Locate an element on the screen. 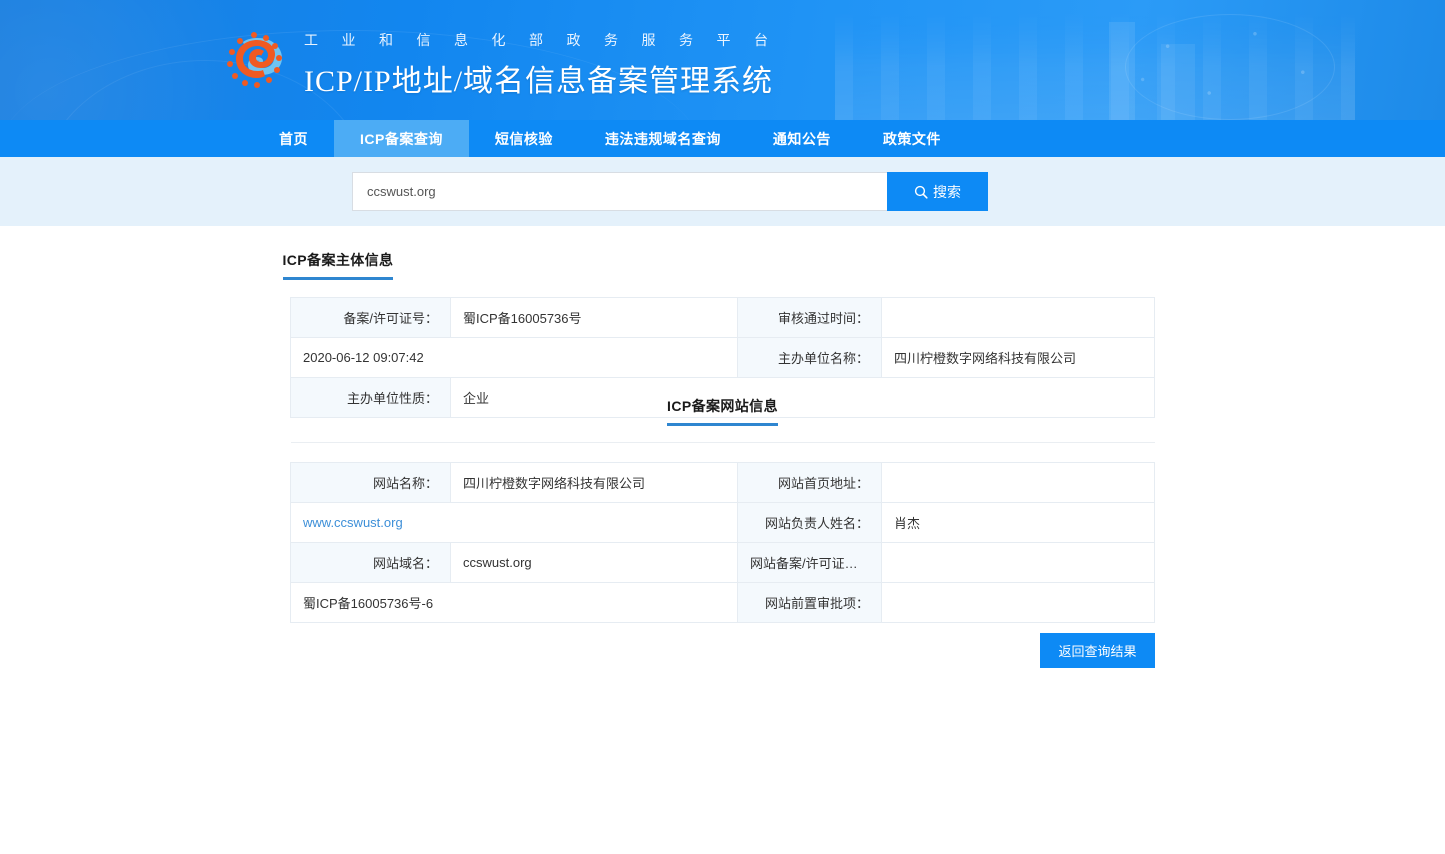 This screenshot has width=1445, height=854. cell-value-site-domain: ccswust.org is located at coordinates (594, 562).